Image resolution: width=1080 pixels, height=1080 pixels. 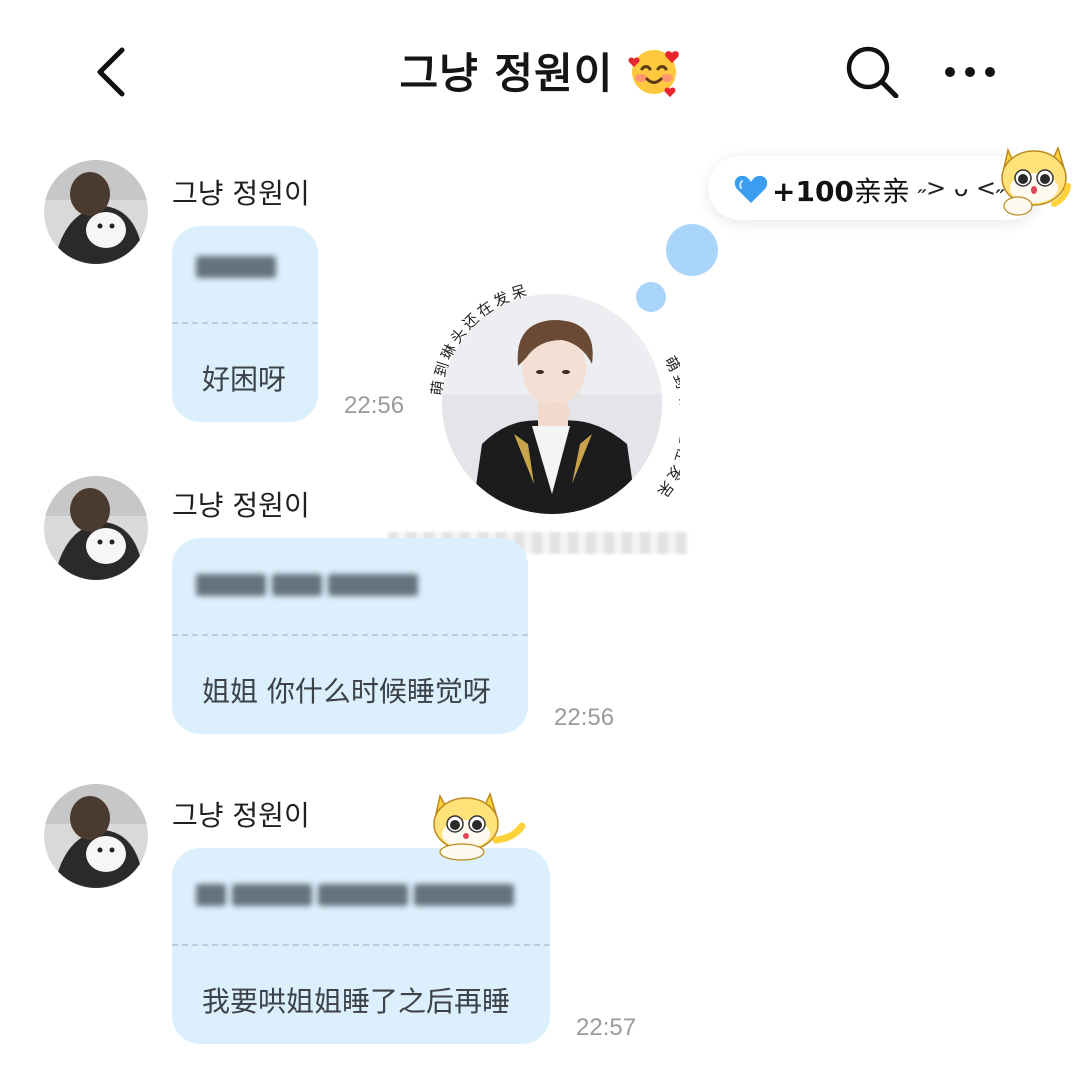 I want to click on title-wrap: 그냥 정원이, so click(x=540, y=70).